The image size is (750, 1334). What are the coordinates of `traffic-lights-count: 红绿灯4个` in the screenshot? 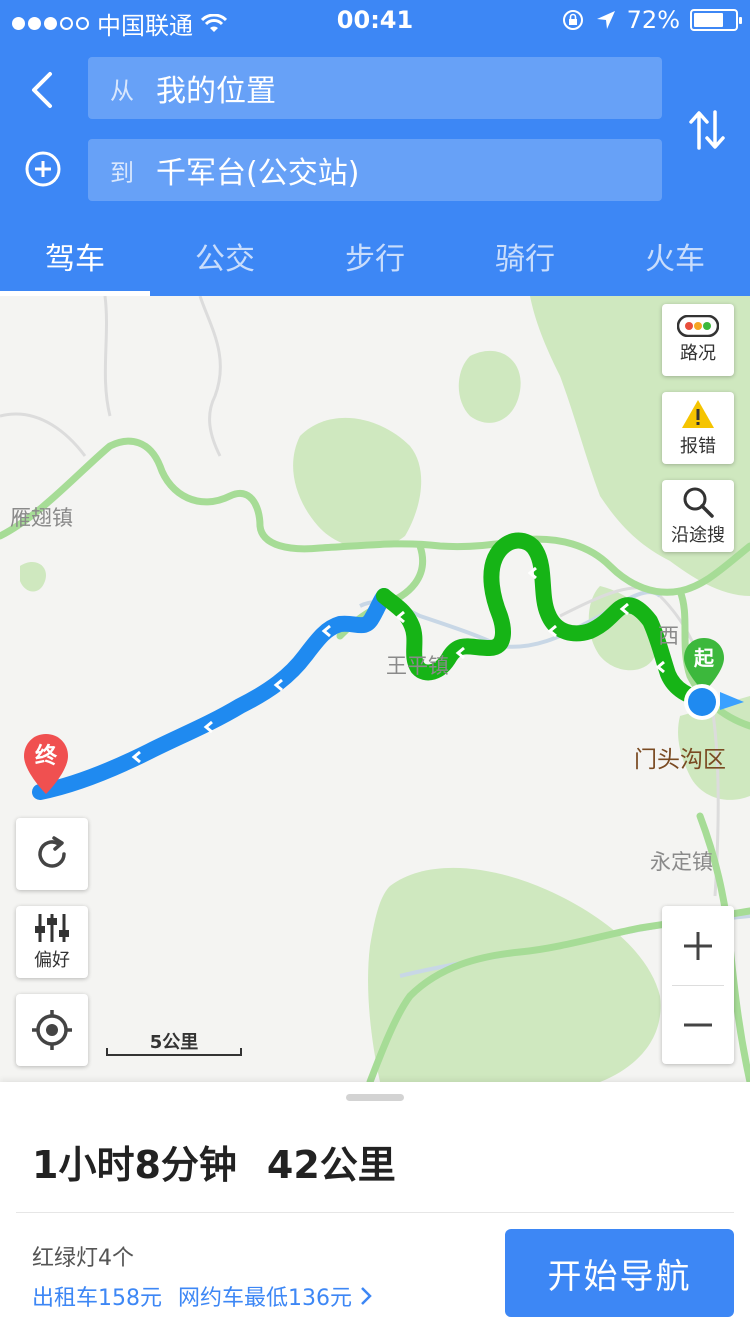 It's located at (83, 1258).